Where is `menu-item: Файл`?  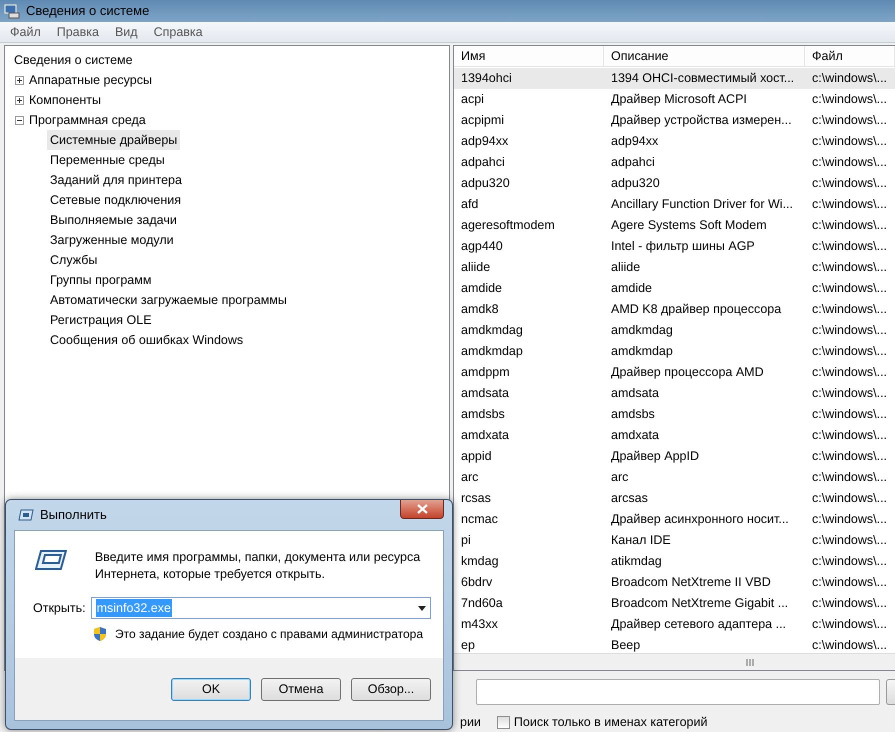 menu-item: Файл is located at coordinates (25, 32).